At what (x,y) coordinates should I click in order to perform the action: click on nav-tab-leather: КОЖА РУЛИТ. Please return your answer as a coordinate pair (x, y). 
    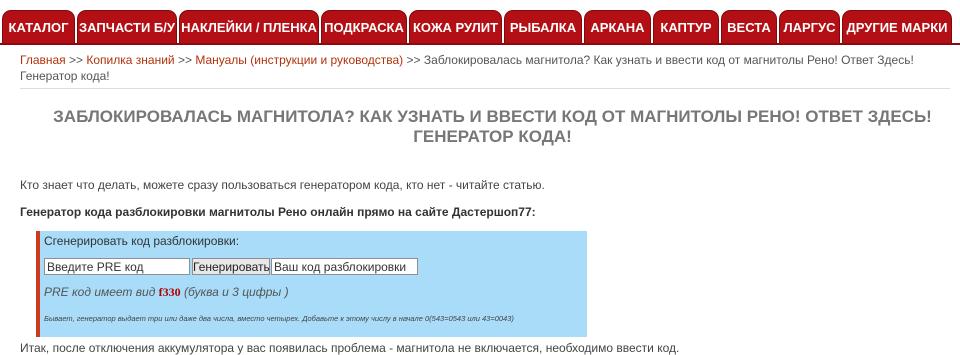
    Looking at the image, I should click on (455, 27).